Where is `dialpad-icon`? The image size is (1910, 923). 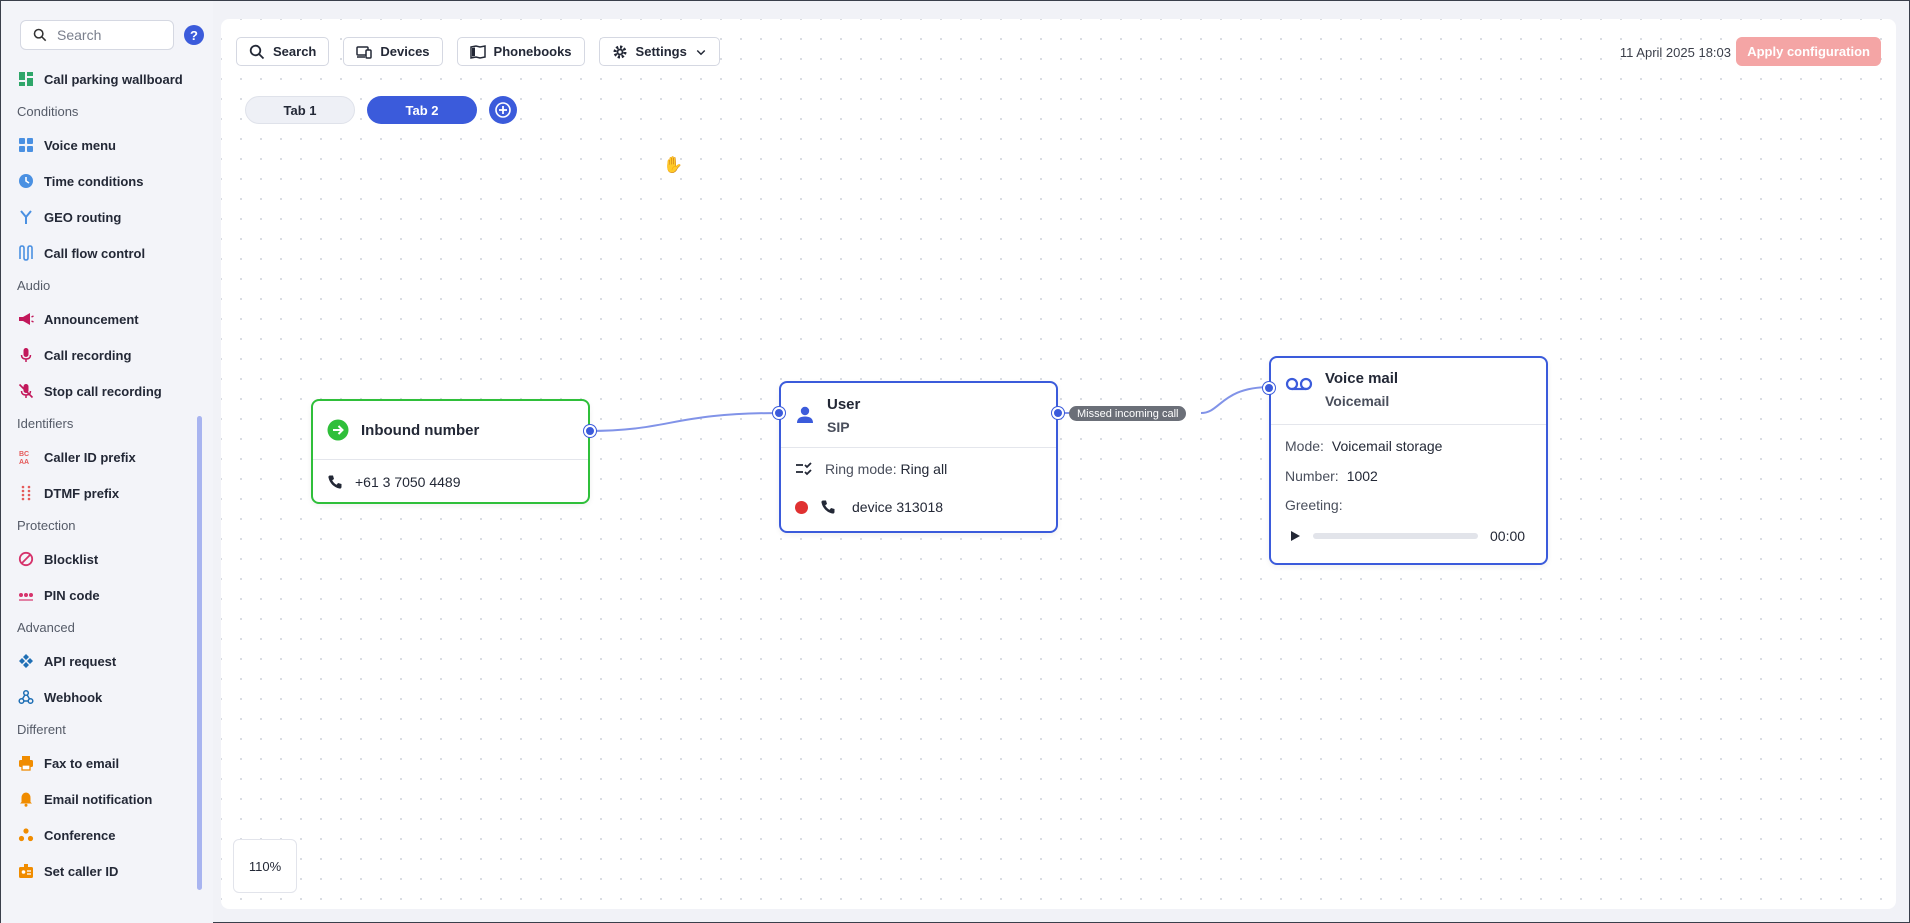
dialpad-icon is located at coordinates (26, 493).